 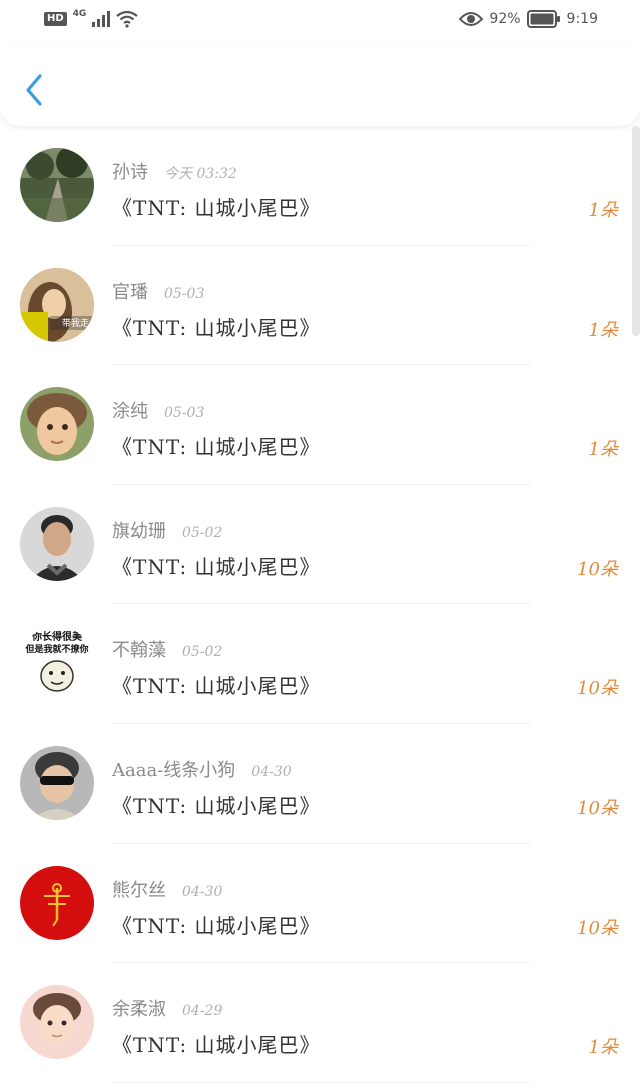 I want to click on item-meta: 熊尔丝 04-30, so click(x=167, y=889).